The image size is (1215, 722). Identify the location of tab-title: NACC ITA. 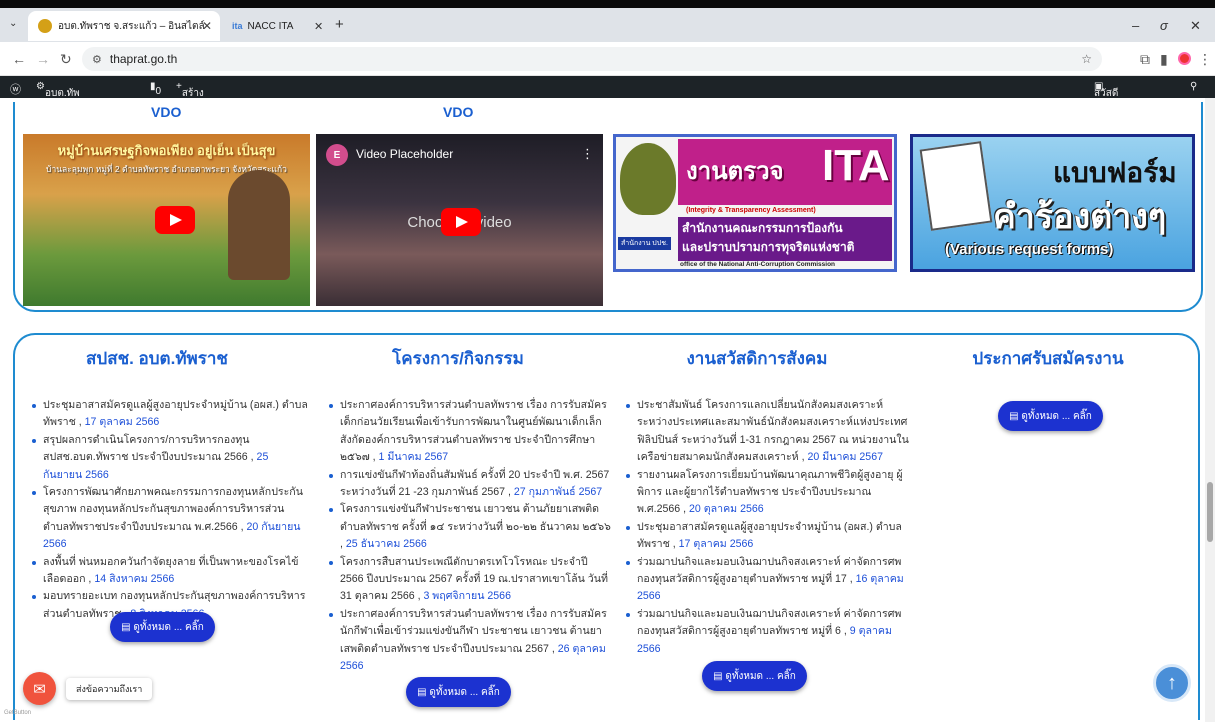
(270, 26).